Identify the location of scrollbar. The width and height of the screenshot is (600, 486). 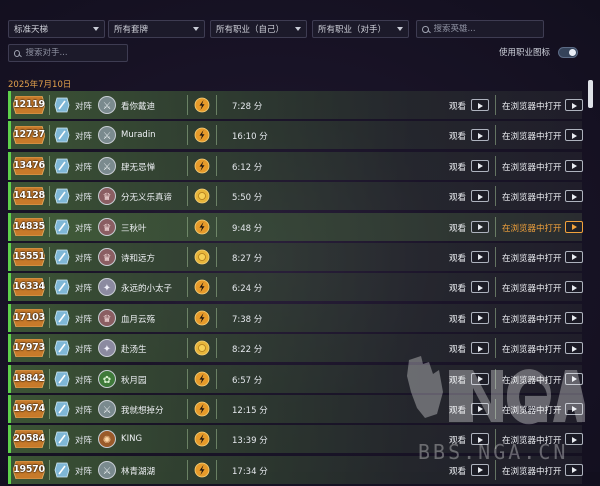
(591, 275).